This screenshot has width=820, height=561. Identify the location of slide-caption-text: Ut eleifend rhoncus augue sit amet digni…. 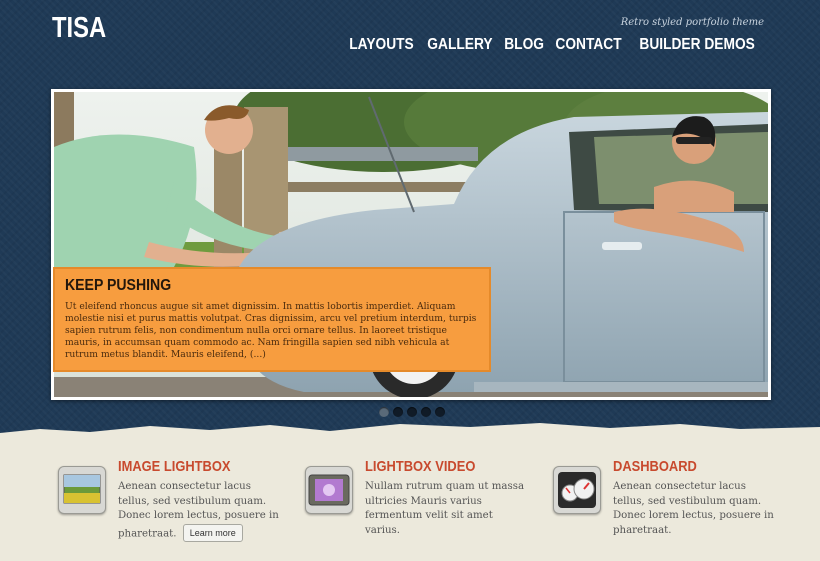
(271, 330).